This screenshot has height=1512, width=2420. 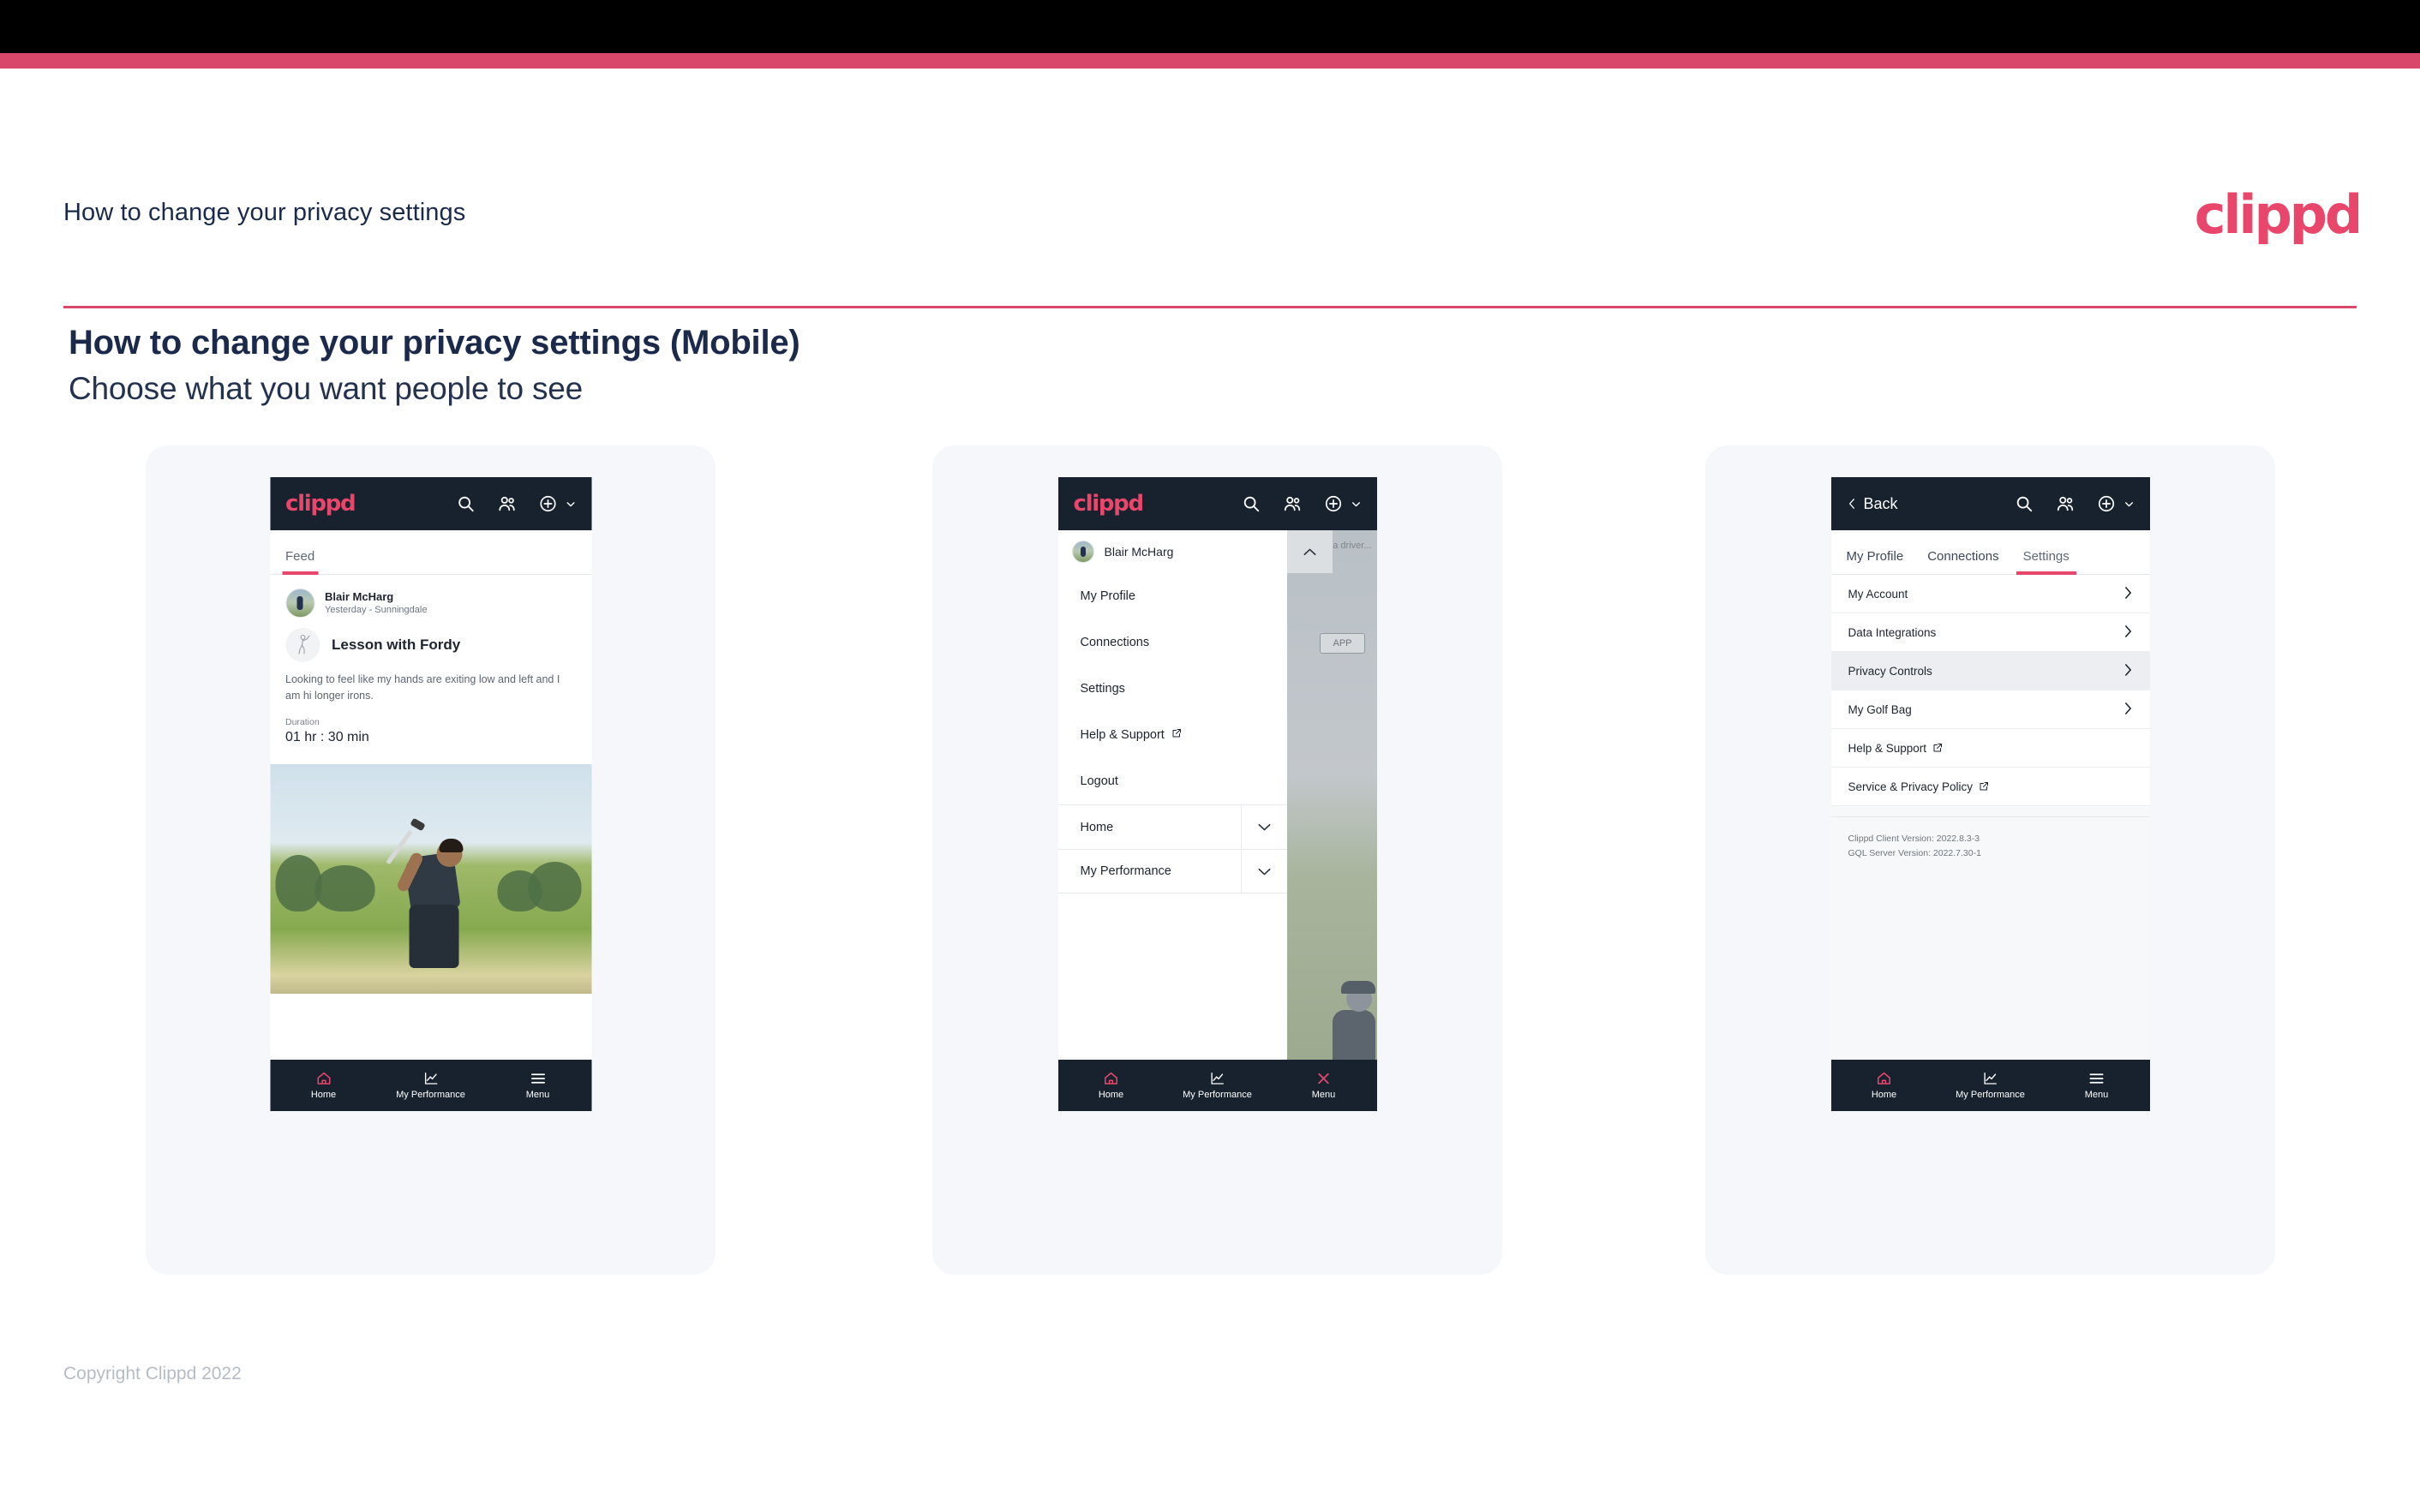 What do you see at coordinates (326, 389) in the screenshot?
I see `page-subtitle: Choose what you want people to see` at bounding box center [326, 389].